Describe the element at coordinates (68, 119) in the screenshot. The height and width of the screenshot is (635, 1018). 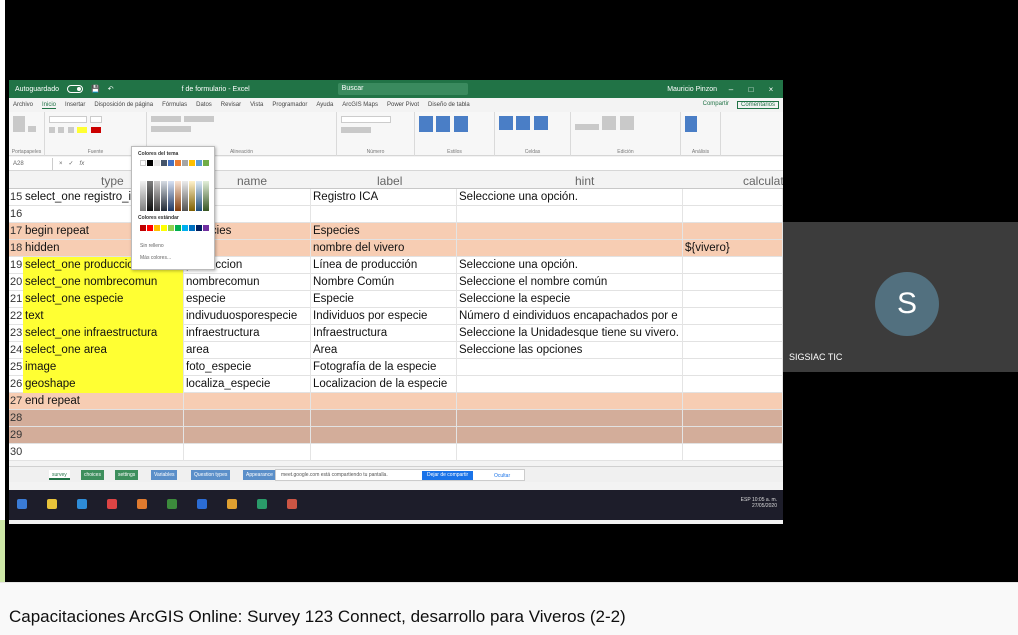
I see `font-name-select` at that location.